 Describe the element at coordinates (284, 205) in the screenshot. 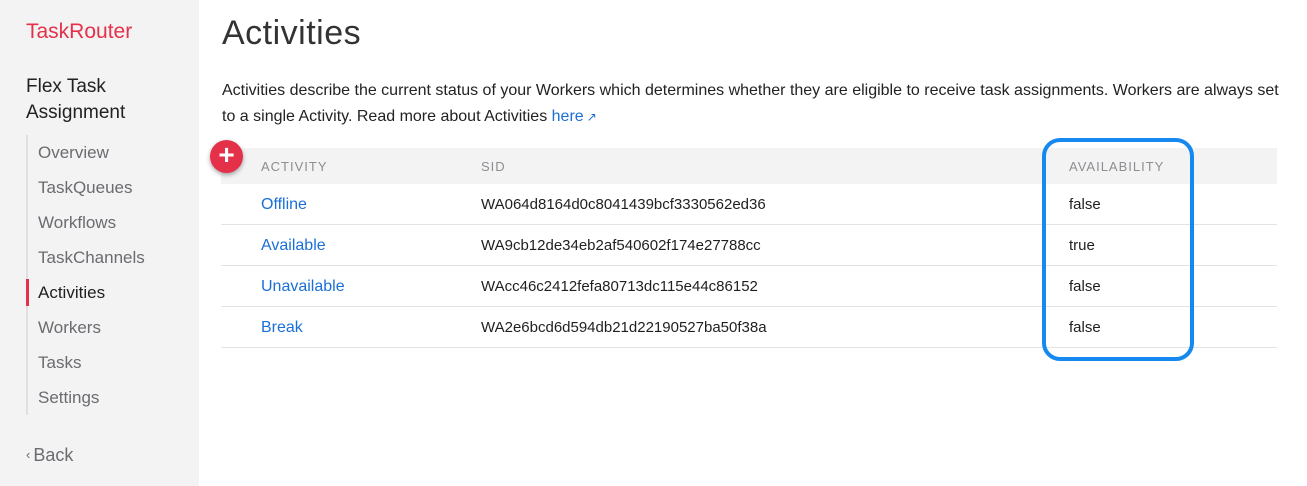

I see `activity-link: Offline` at that location.